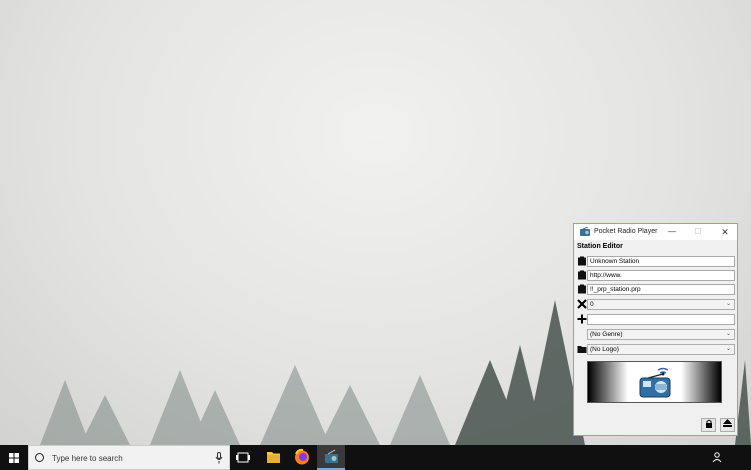 Image resolution: width=751 pixels, height=470 pixels. Describe the element at coordinates (661, 319) in the screenshot. I see `add-input` at that location.